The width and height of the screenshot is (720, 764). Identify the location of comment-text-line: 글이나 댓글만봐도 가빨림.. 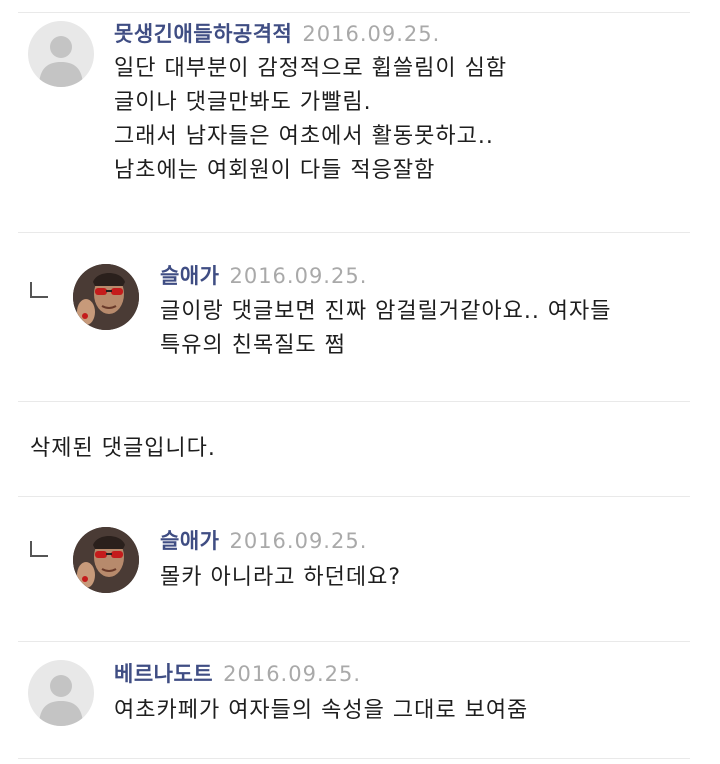
(243, 102).